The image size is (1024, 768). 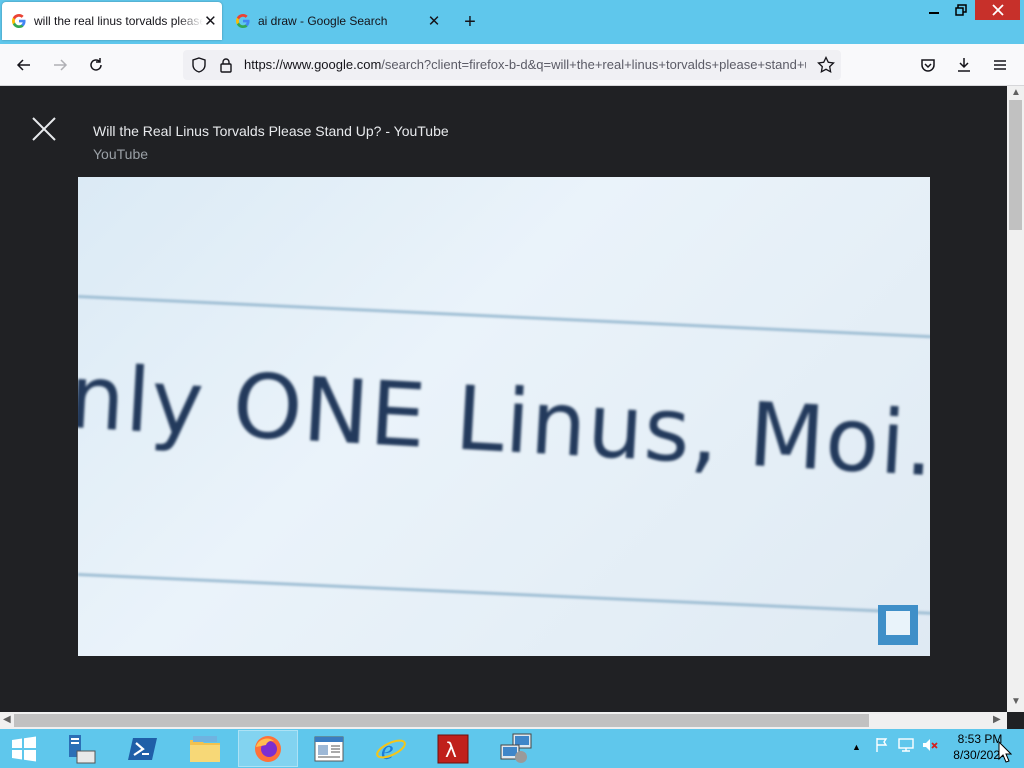 I want to click on taskbar: e λ ▲, so click(x=512, y=748).